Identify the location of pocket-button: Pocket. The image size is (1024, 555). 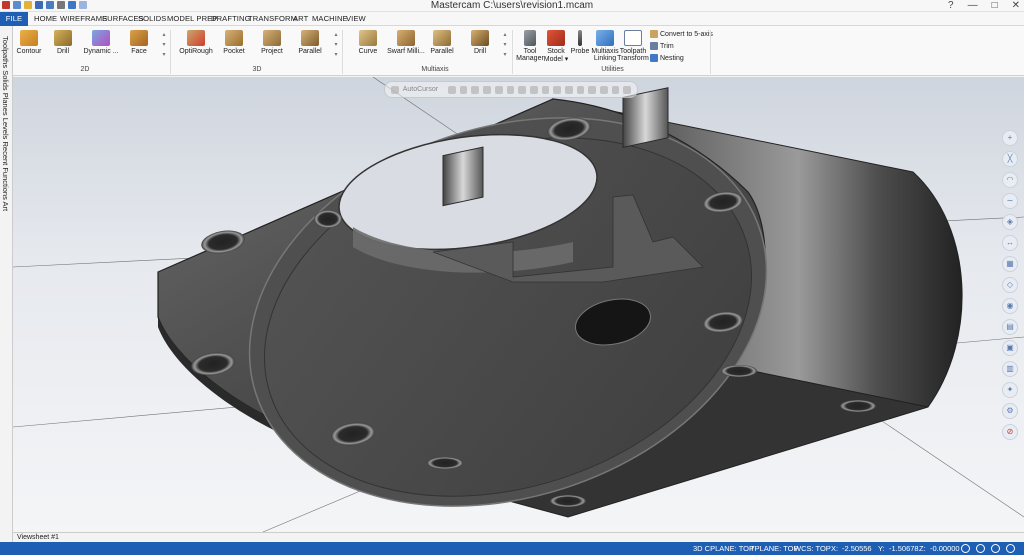
(234, 48).